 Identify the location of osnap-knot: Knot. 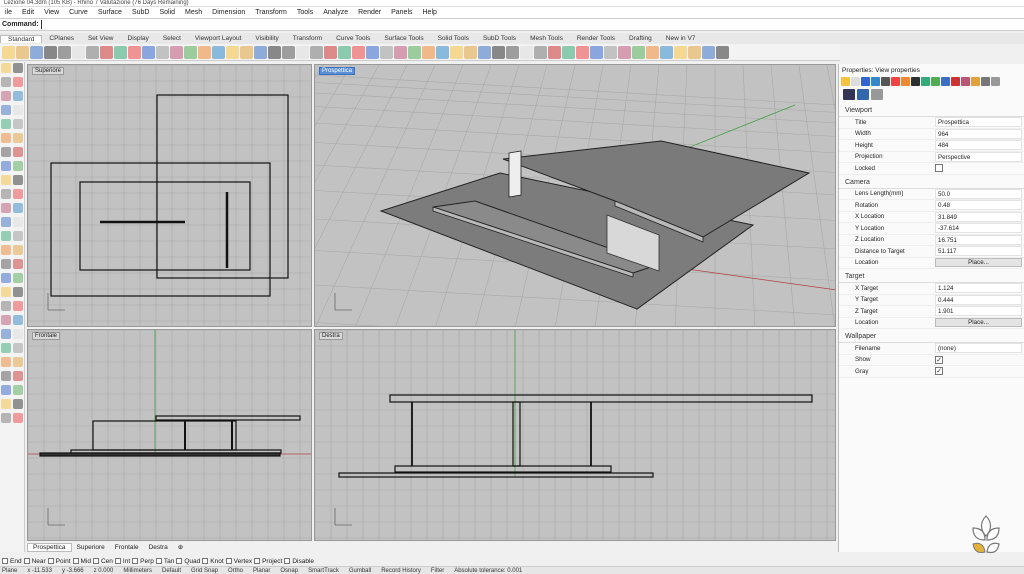
(213, 561).